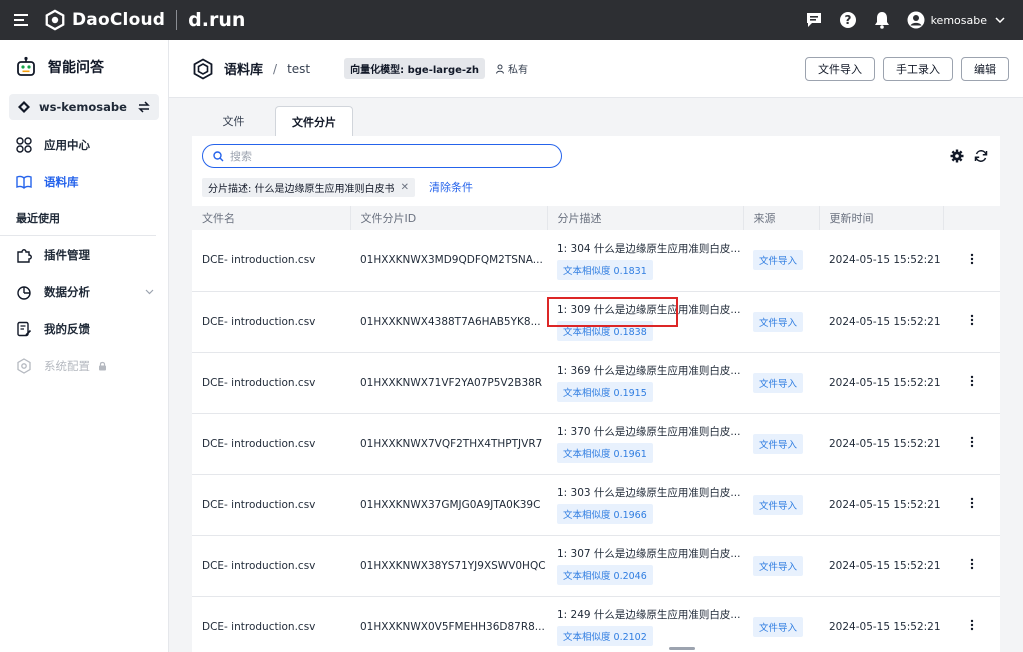 This screenshot has height=652, width=1023. I want to click on clear-filters-link: 清除条件, so click(451, 187).